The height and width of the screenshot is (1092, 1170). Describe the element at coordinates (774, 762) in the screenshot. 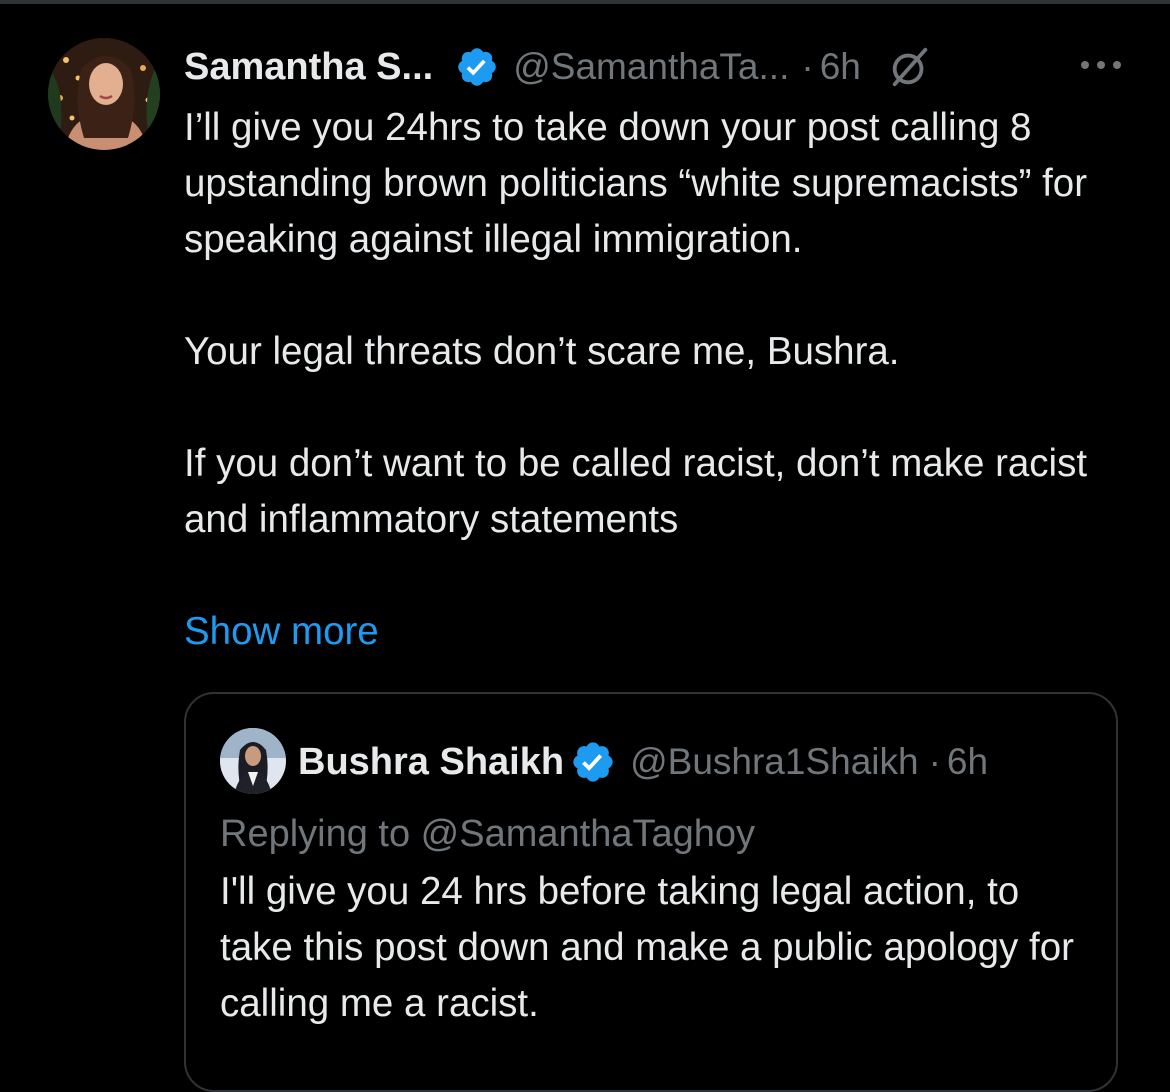

I see `quoted-author-handle: @Bushra1Shaikh` at that location.